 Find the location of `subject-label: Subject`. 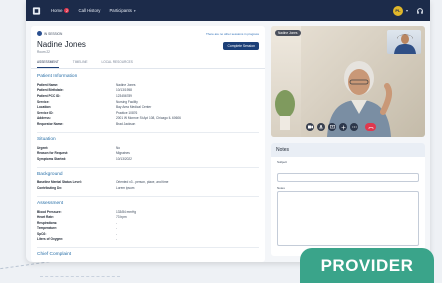

subject-label: Subject is located at coordinates (282, 162).